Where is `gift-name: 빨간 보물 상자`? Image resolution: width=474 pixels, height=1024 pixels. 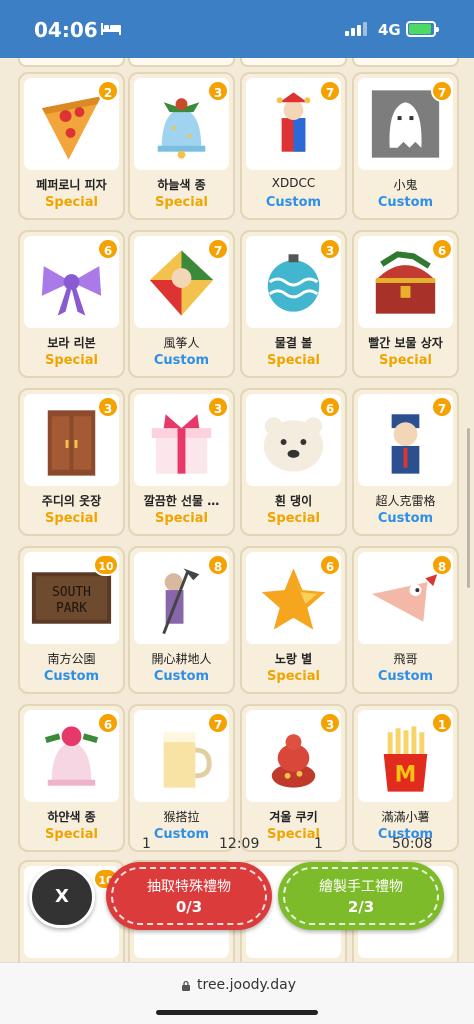
gift-name: 빨간 보물 상자 is located at coordinates (405, 343).